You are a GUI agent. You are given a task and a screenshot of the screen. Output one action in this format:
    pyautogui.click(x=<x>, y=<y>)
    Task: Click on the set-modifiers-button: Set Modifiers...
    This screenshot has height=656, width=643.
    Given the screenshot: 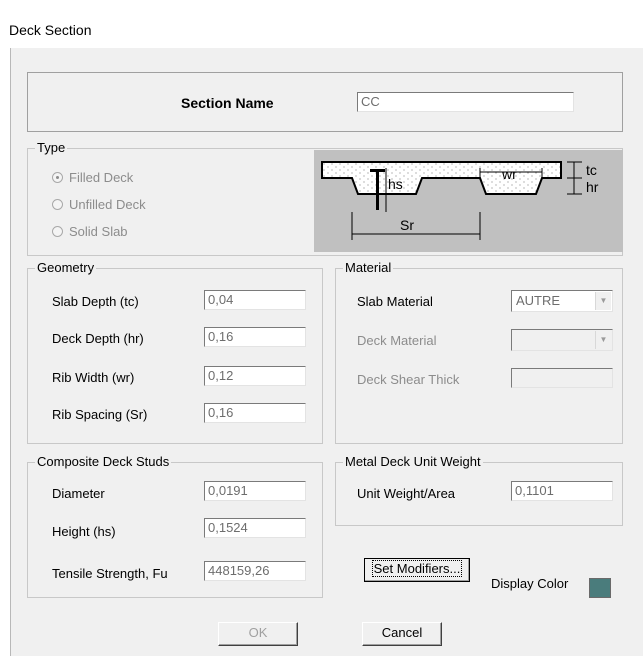 What is the action you would take?
    pyautogui.click(x=417, y=570)
    